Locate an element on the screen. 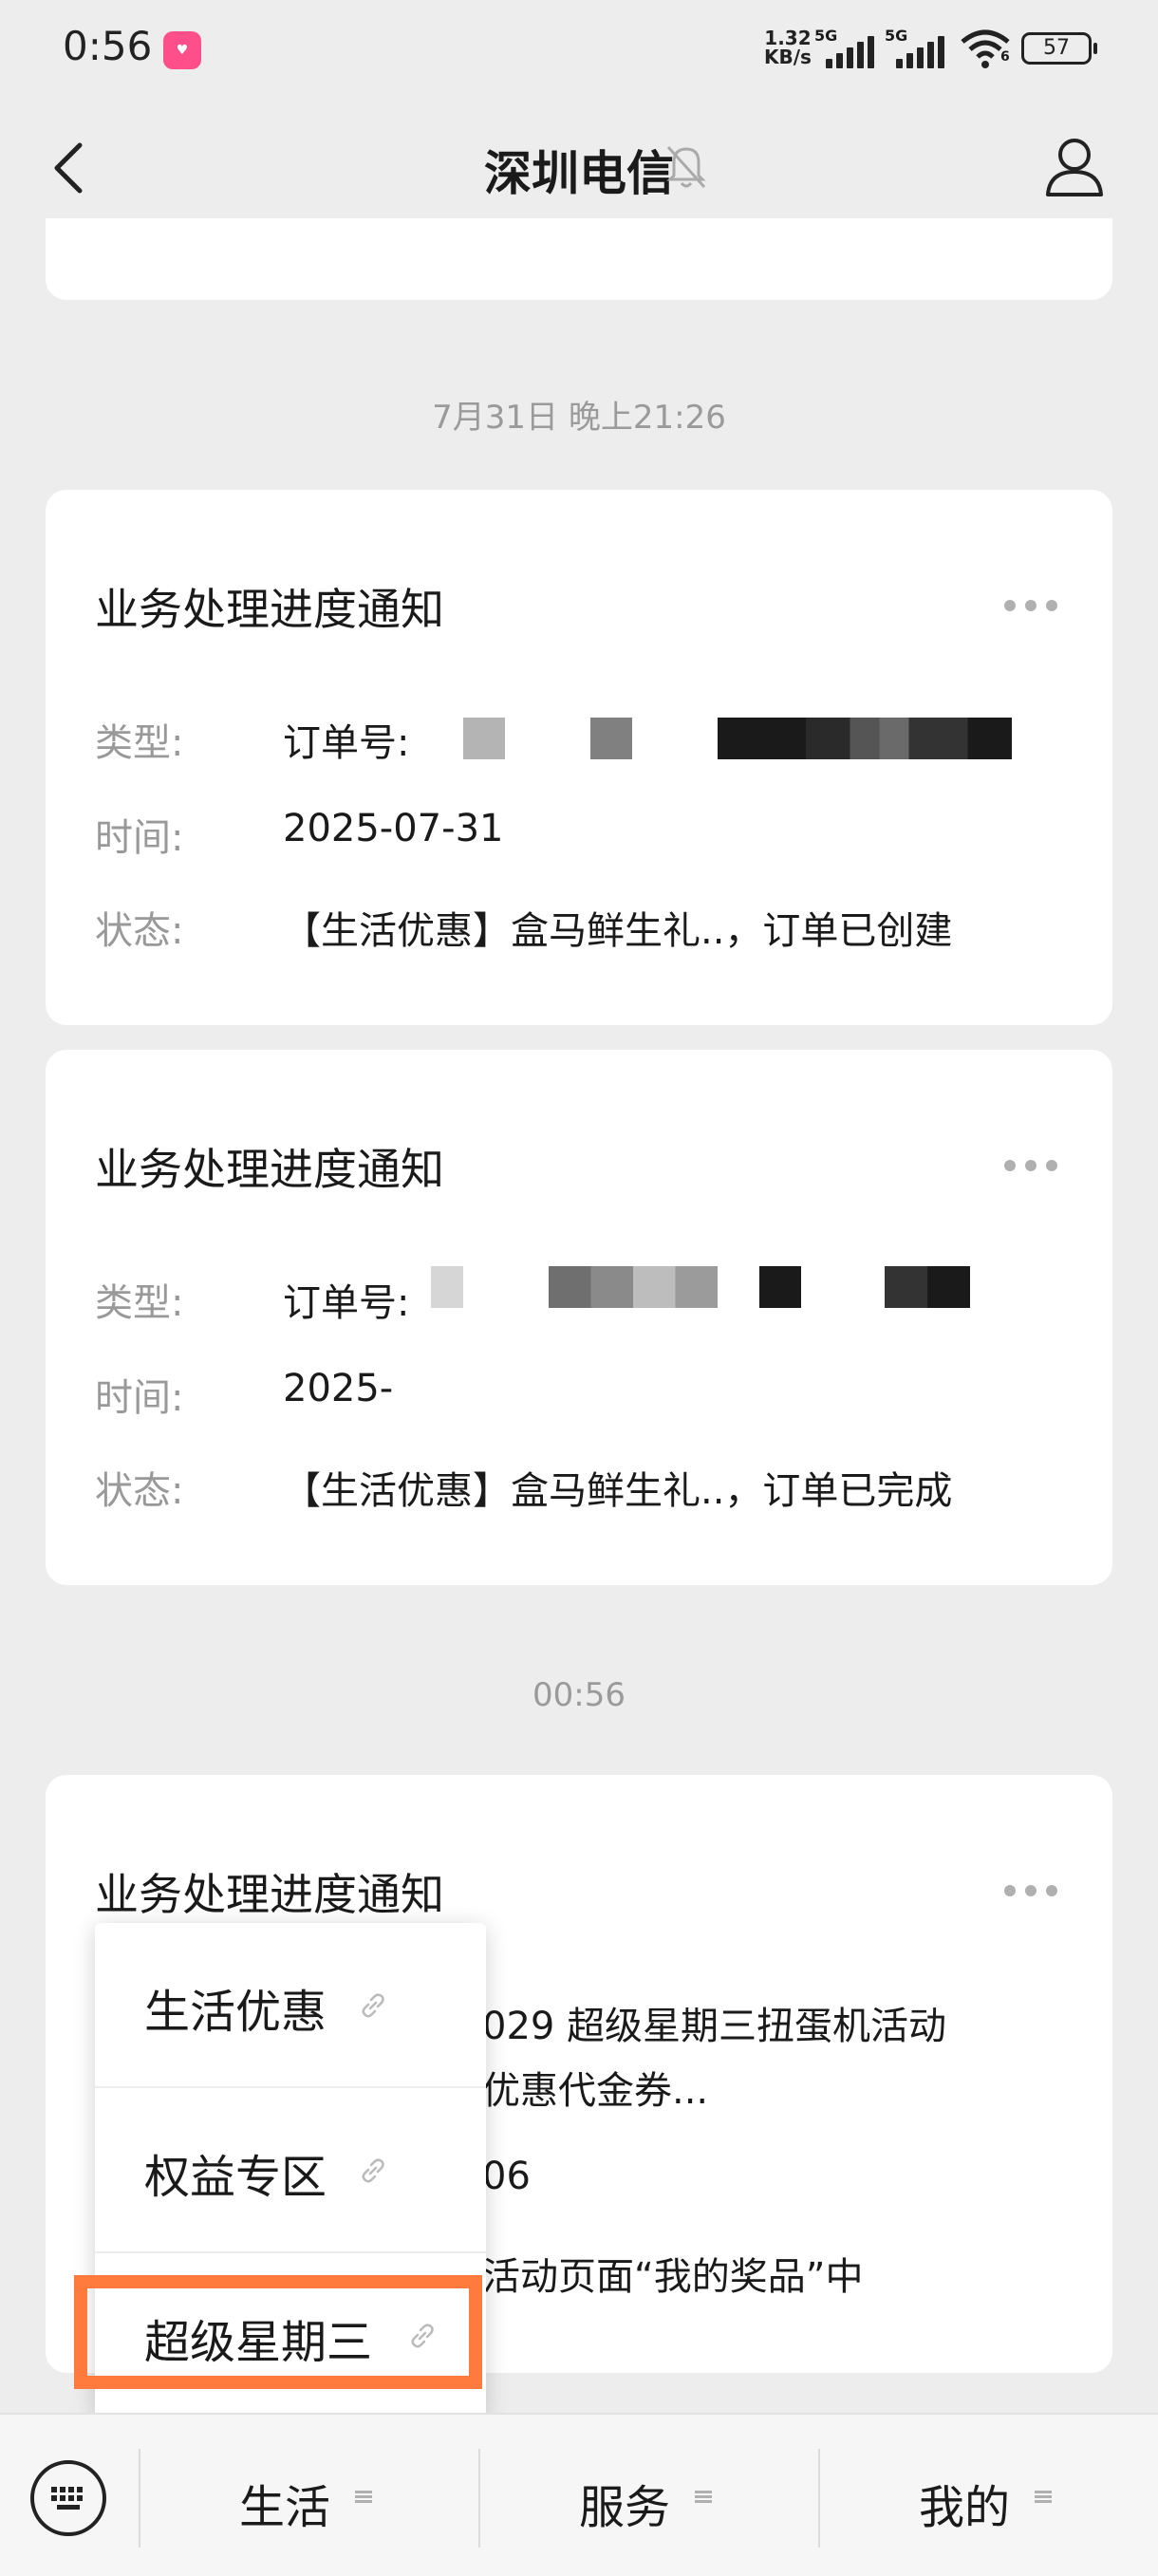 The height and width of the screenshot is (2576, 1158). status-value: 【生活优惠】盒马鲜生礼..，订单已创建 is located at coordinates (618, 931).